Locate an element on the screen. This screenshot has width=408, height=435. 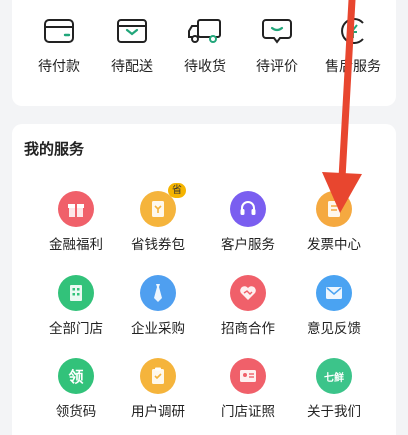
ling-icon: 领 is located at coordinates (76, 376).